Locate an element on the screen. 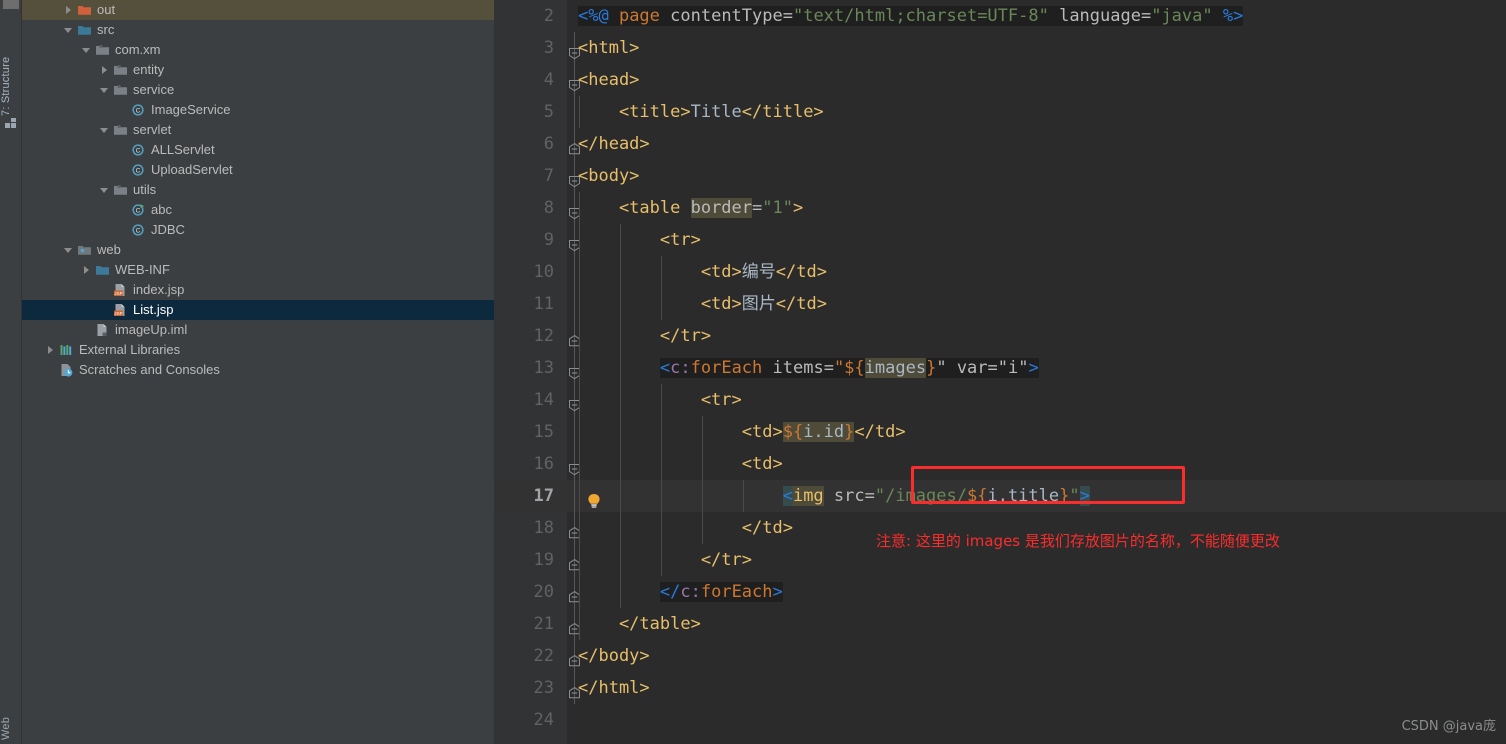  code-token: <td> is located at coordinates (660, 304).